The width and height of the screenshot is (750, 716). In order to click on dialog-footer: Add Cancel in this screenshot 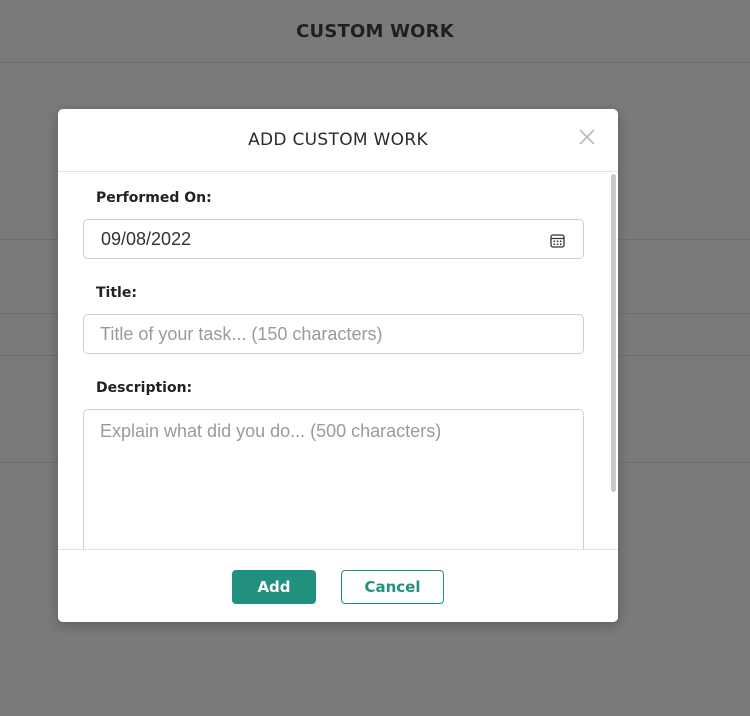, I will do `click(338, 585)`.